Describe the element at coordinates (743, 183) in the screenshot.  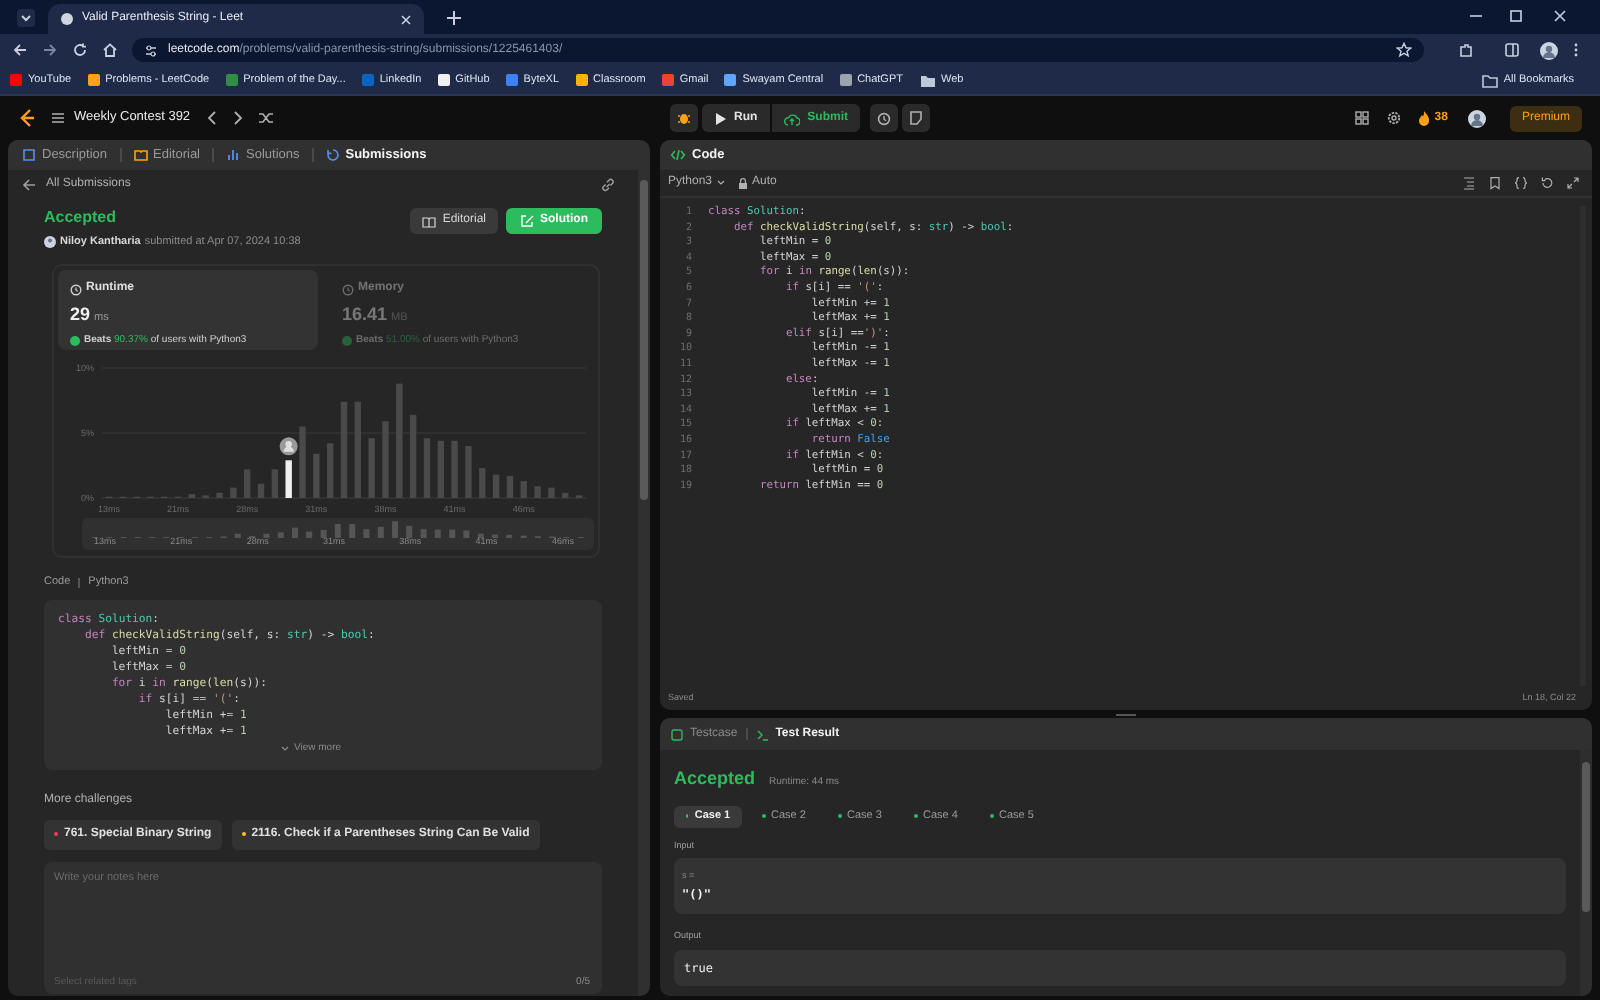
I see `lock-icon` at that location.